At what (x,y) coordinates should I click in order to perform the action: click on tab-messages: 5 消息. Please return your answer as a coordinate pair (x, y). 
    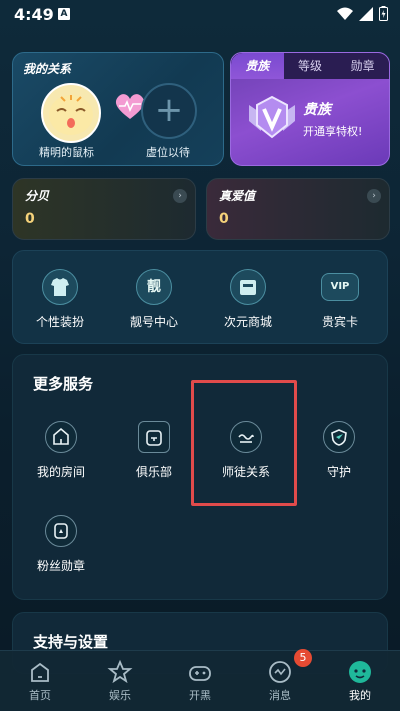
    Looking at the image, I should click on (280, 680).